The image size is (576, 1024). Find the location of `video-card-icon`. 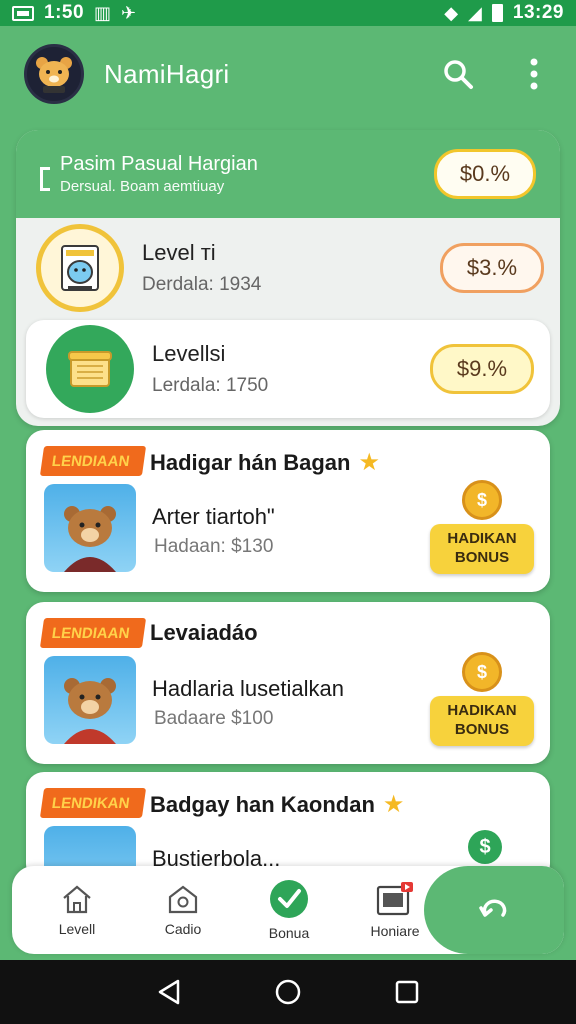

video-card-icon is located at coordinates (394, 899).